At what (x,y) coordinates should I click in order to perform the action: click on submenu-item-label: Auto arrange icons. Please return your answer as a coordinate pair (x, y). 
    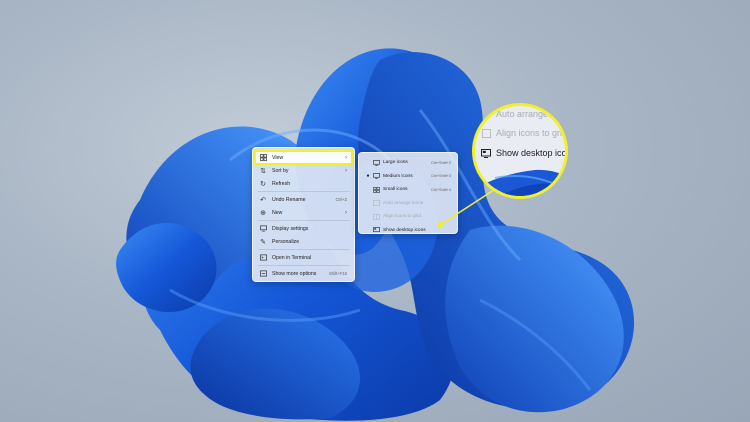
    Looking at the image, I should click on (403, 203).